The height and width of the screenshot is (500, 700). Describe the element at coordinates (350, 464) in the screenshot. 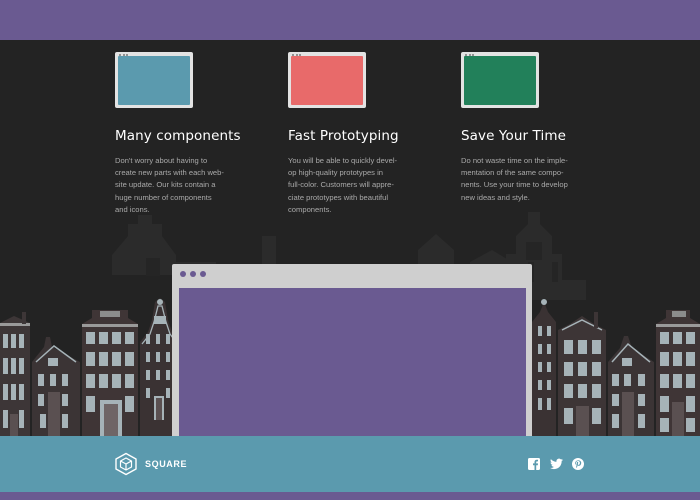

I see `footer: SQUARE` at that location.